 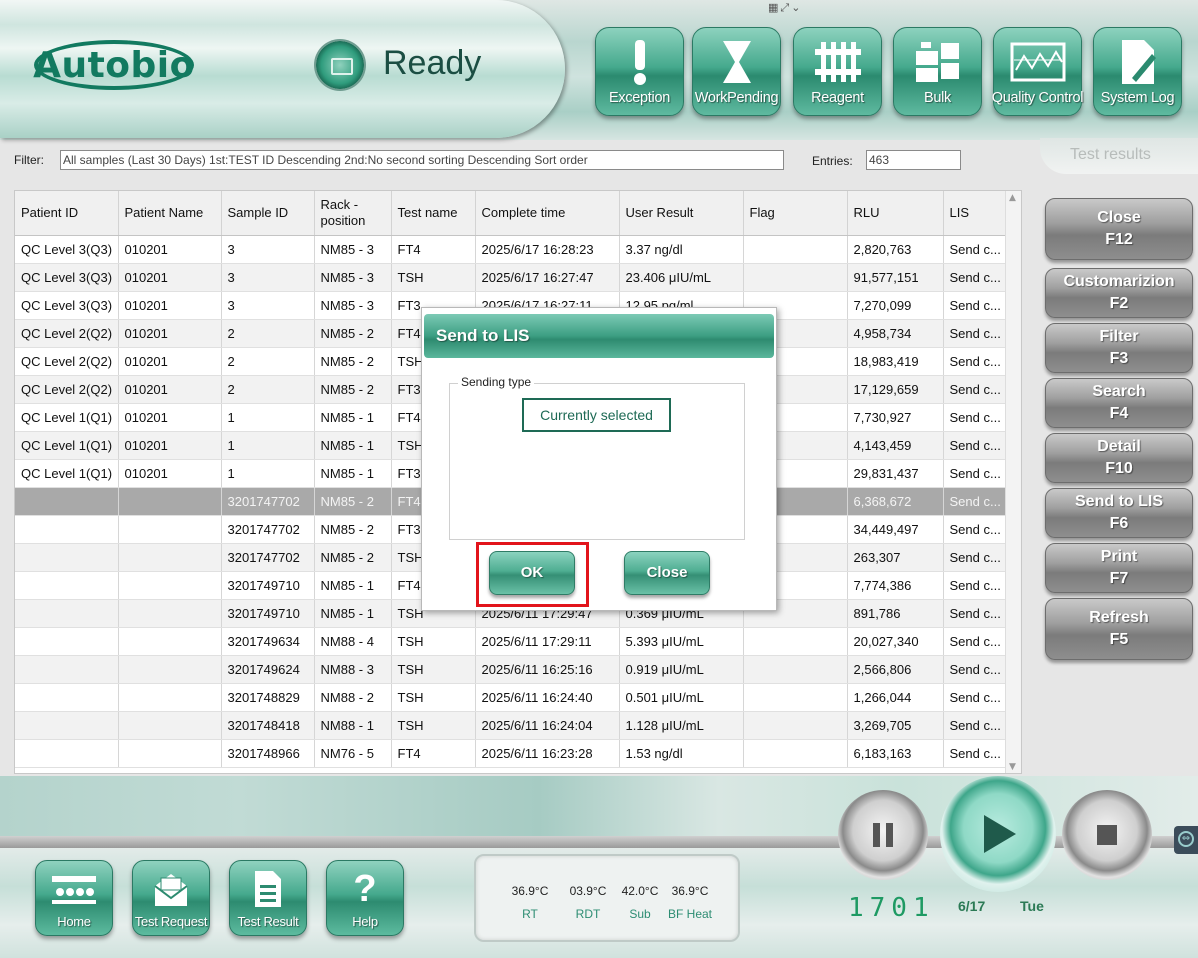 I want to click on column-header: Flag, so click(x=795, y=213).